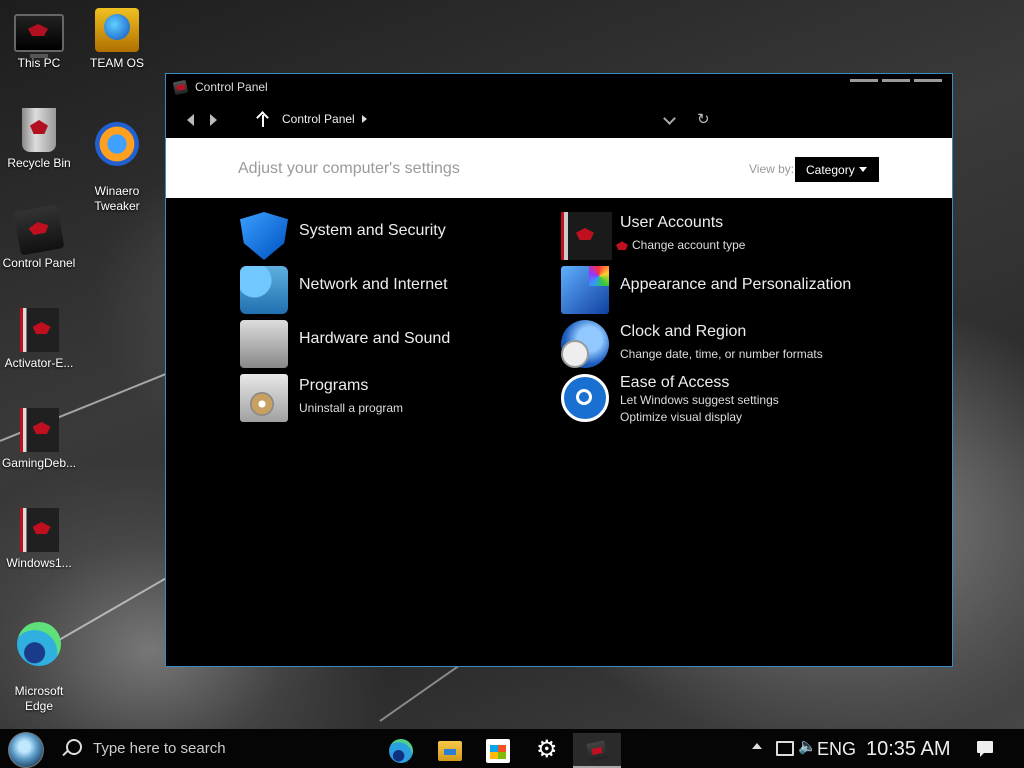 This screenshot has height=768, width=1024. Describe the element at coordinates (39, 668) in the screenshot. I see `desktop-icon-microsoft-edge: Microsoft Edge` at that location.